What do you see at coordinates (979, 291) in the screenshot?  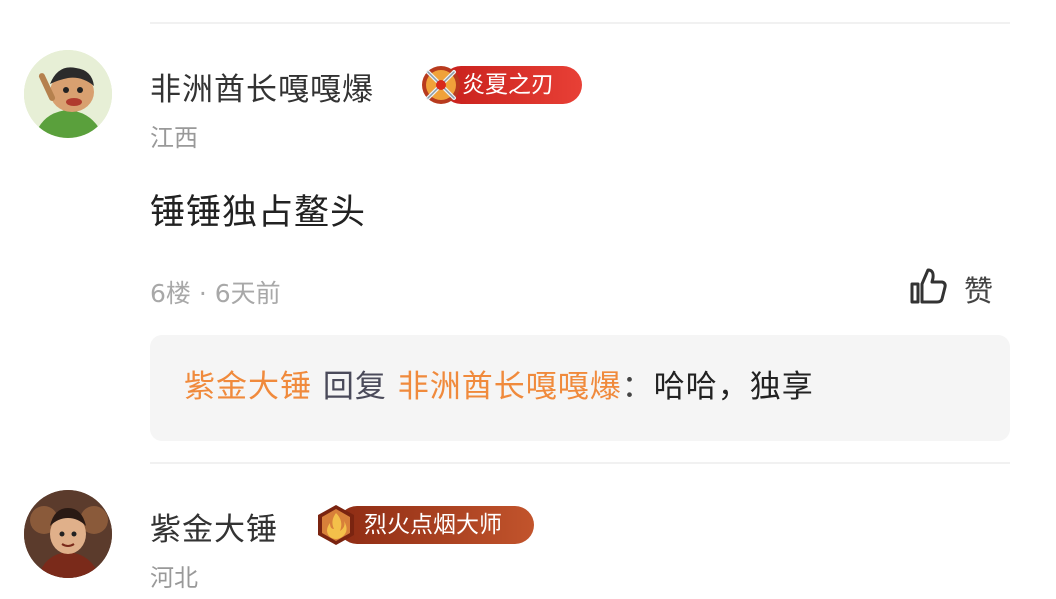 I see `like-label: 赞` at bounding box center [979, 291].